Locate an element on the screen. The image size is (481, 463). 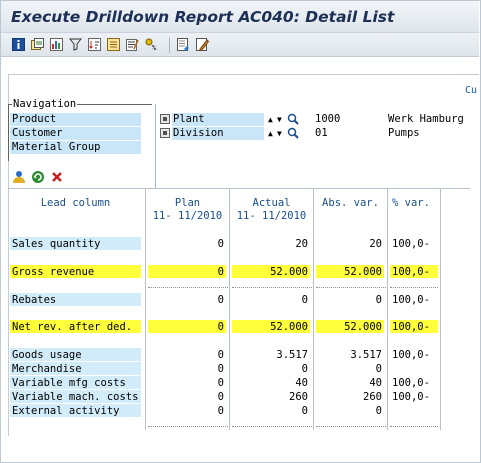
table-row-external-activity: External activity 0 0 0 is located at coordinates (240, 411).